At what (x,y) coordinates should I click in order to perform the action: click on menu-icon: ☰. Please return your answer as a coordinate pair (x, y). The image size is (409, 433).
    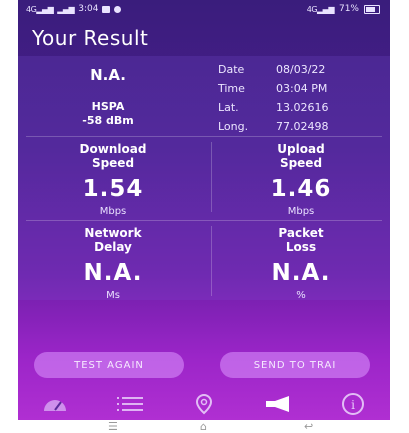
    Looking at the image, I should click on (113, 426).